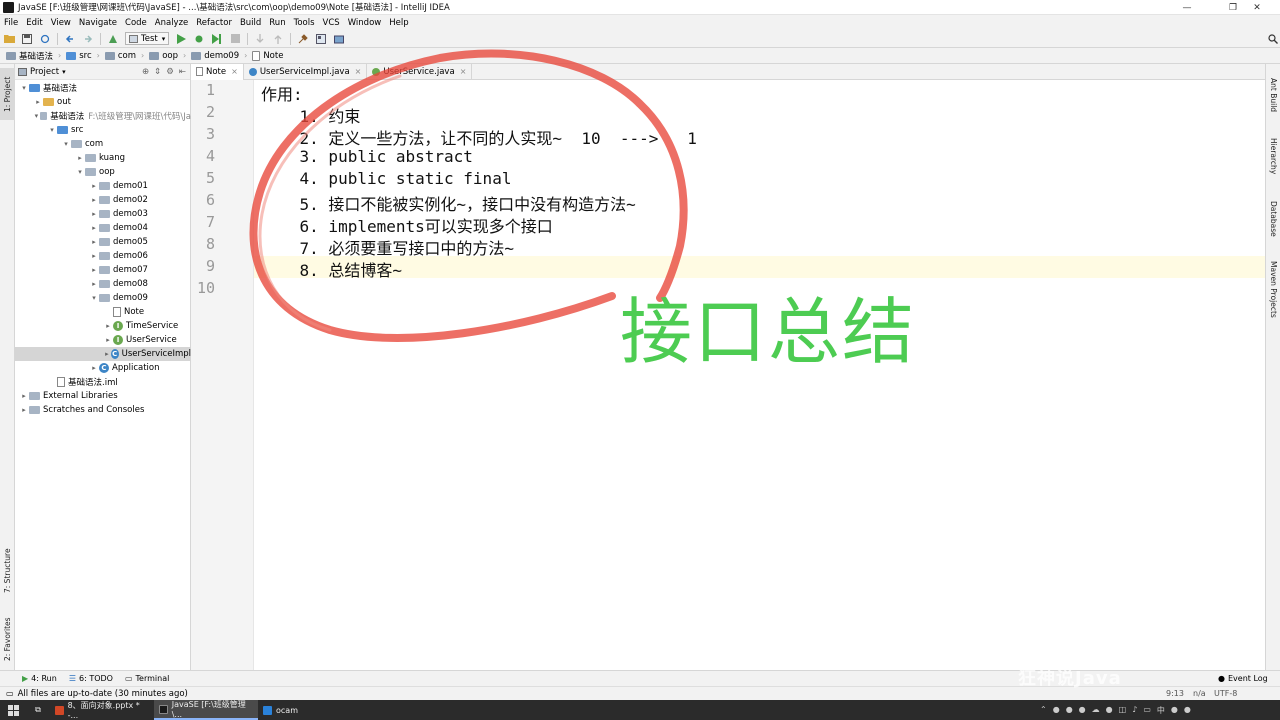 This screenshot has width=1280, height=720. Describe the element at coordinates (103, 270) in the screenshot. I see `tree-item: ▸ demo07` at that location.